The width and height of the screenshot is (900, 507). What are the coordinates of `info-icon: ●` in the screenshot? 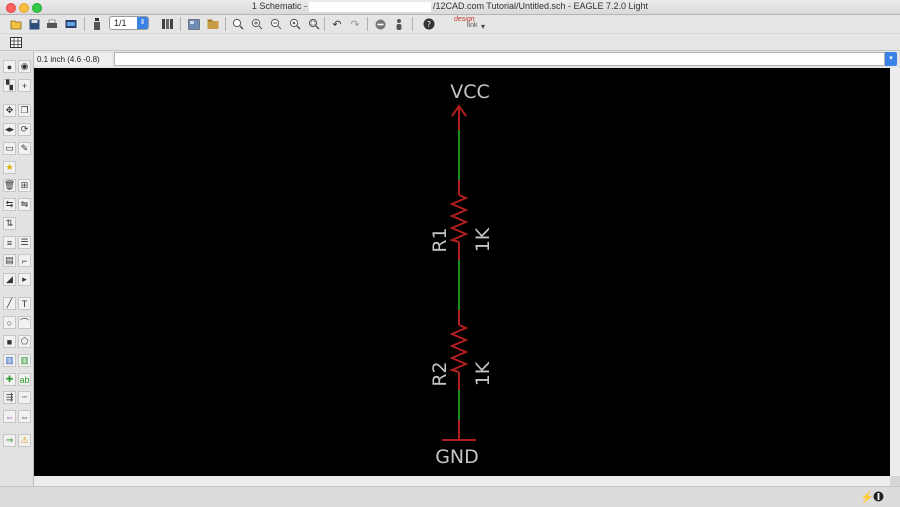 It's located at (9, 66).